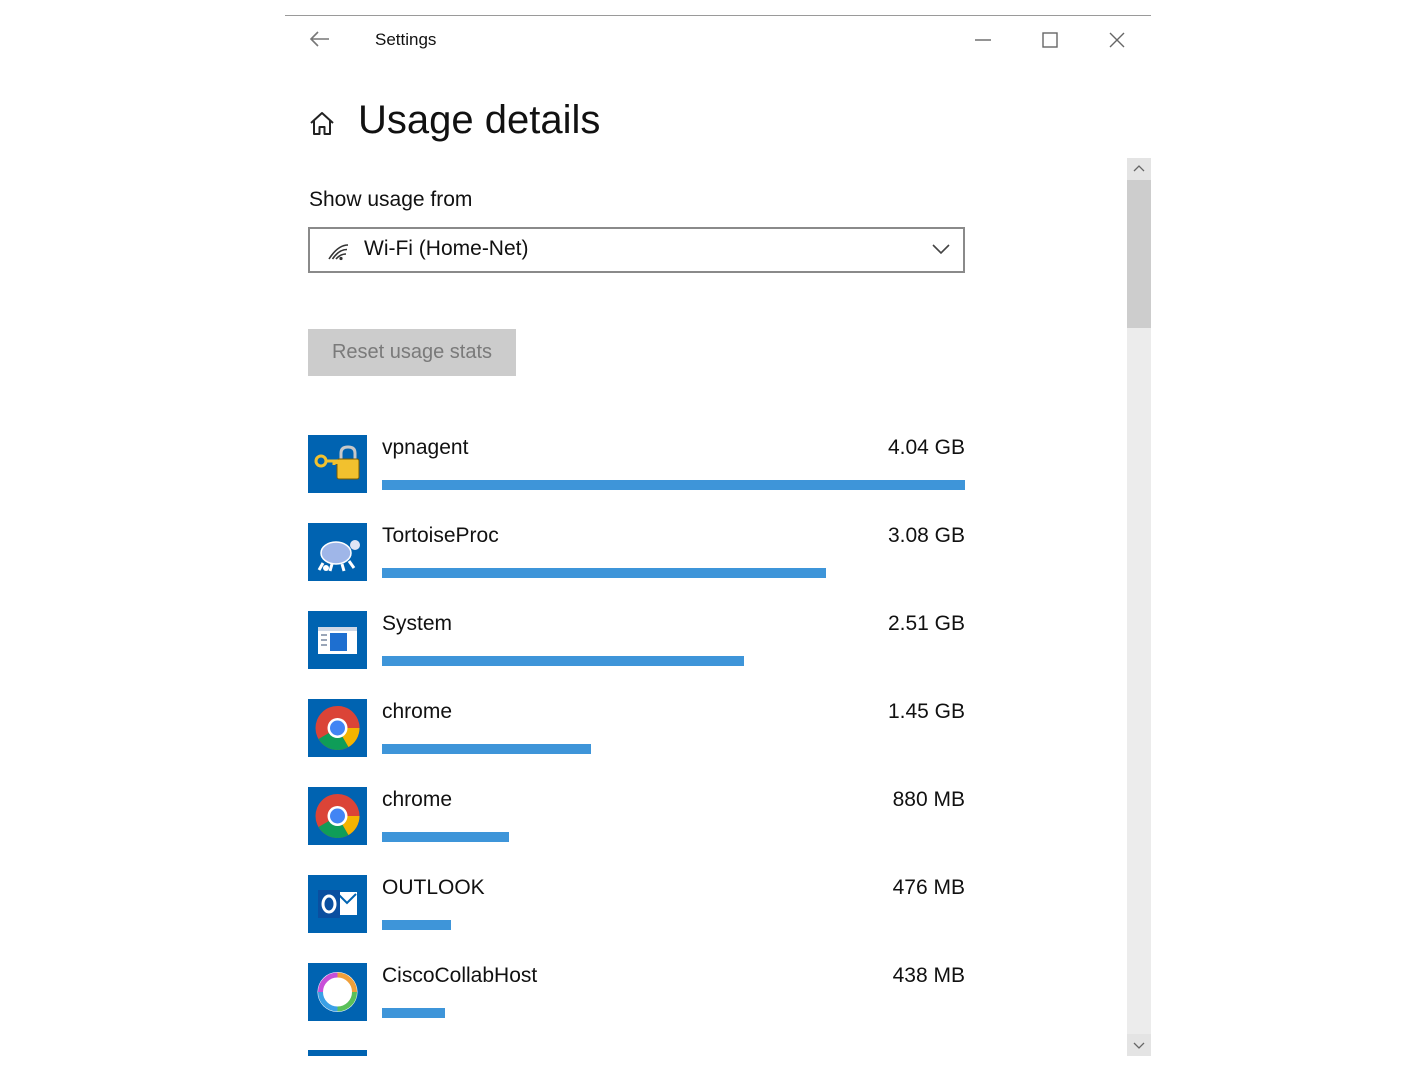 The width and height of the screenshot is (1425, 1080). I want to click on app-usage-item: TortoiseProc 3.08 GB, so click(636, 566).